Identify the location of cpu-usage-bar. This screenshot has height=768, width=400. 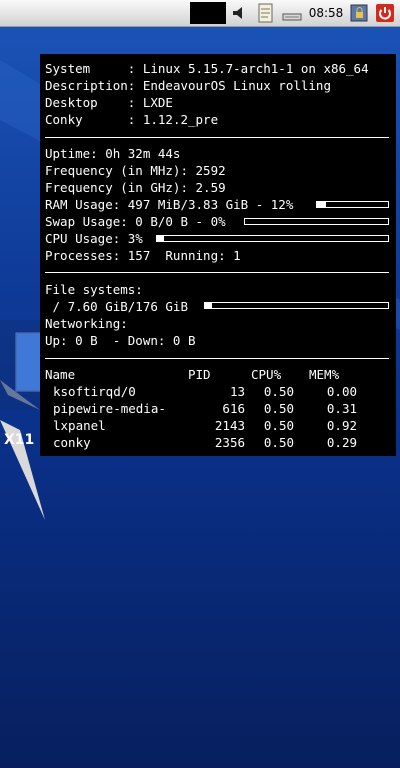
(272, 238).